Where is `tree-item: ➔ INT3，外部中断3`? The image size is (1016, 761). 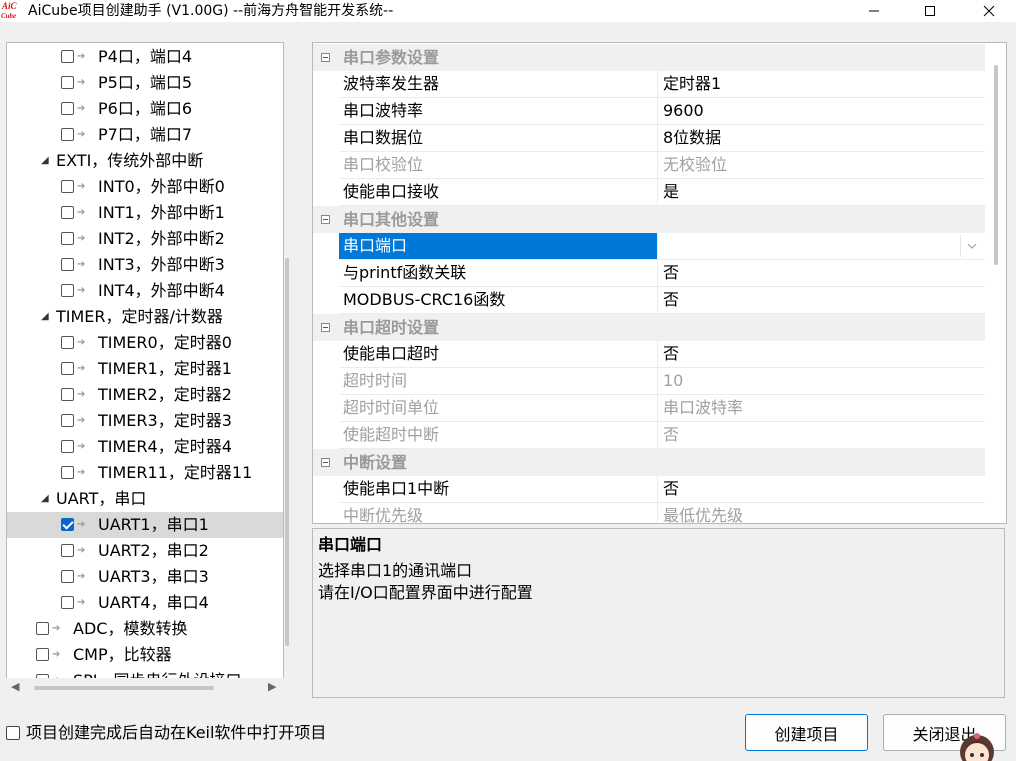
tree-item: ➔ INT3，外部中断3 is located at coordinates (145, 265).